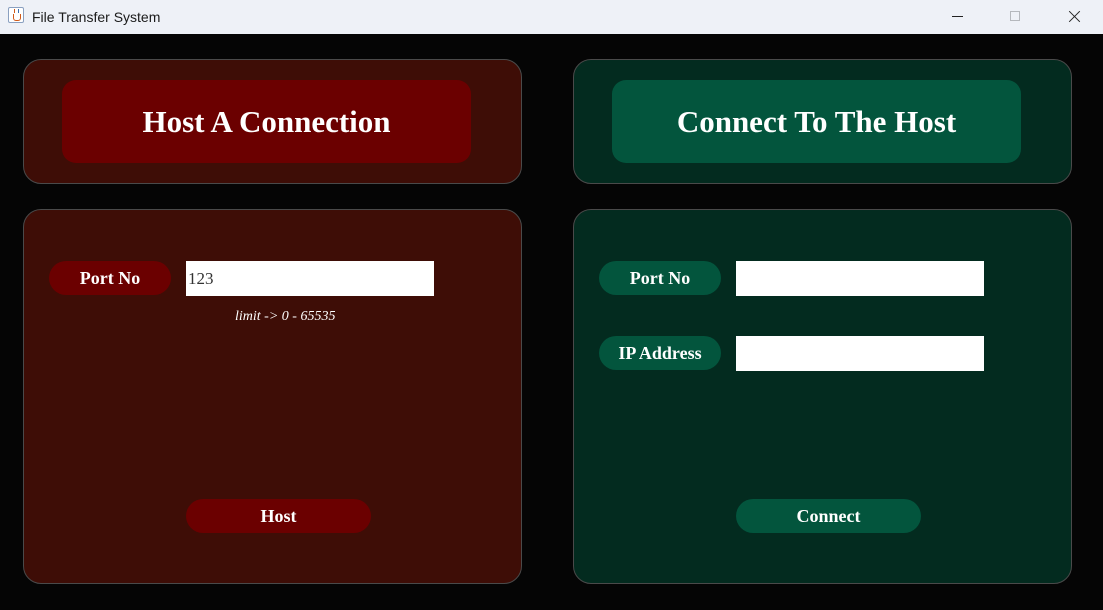 This screenshot has width=1103, height=610. I want to click on connect-ip-label: IP Address, so click(660, 353).